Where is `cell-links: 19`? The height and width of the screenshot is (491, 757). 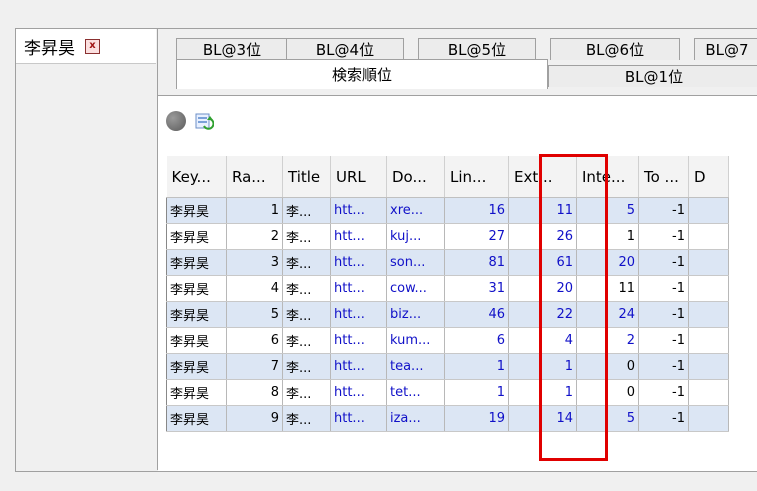
cell-links: 19 is located at coordinates (476, 418).